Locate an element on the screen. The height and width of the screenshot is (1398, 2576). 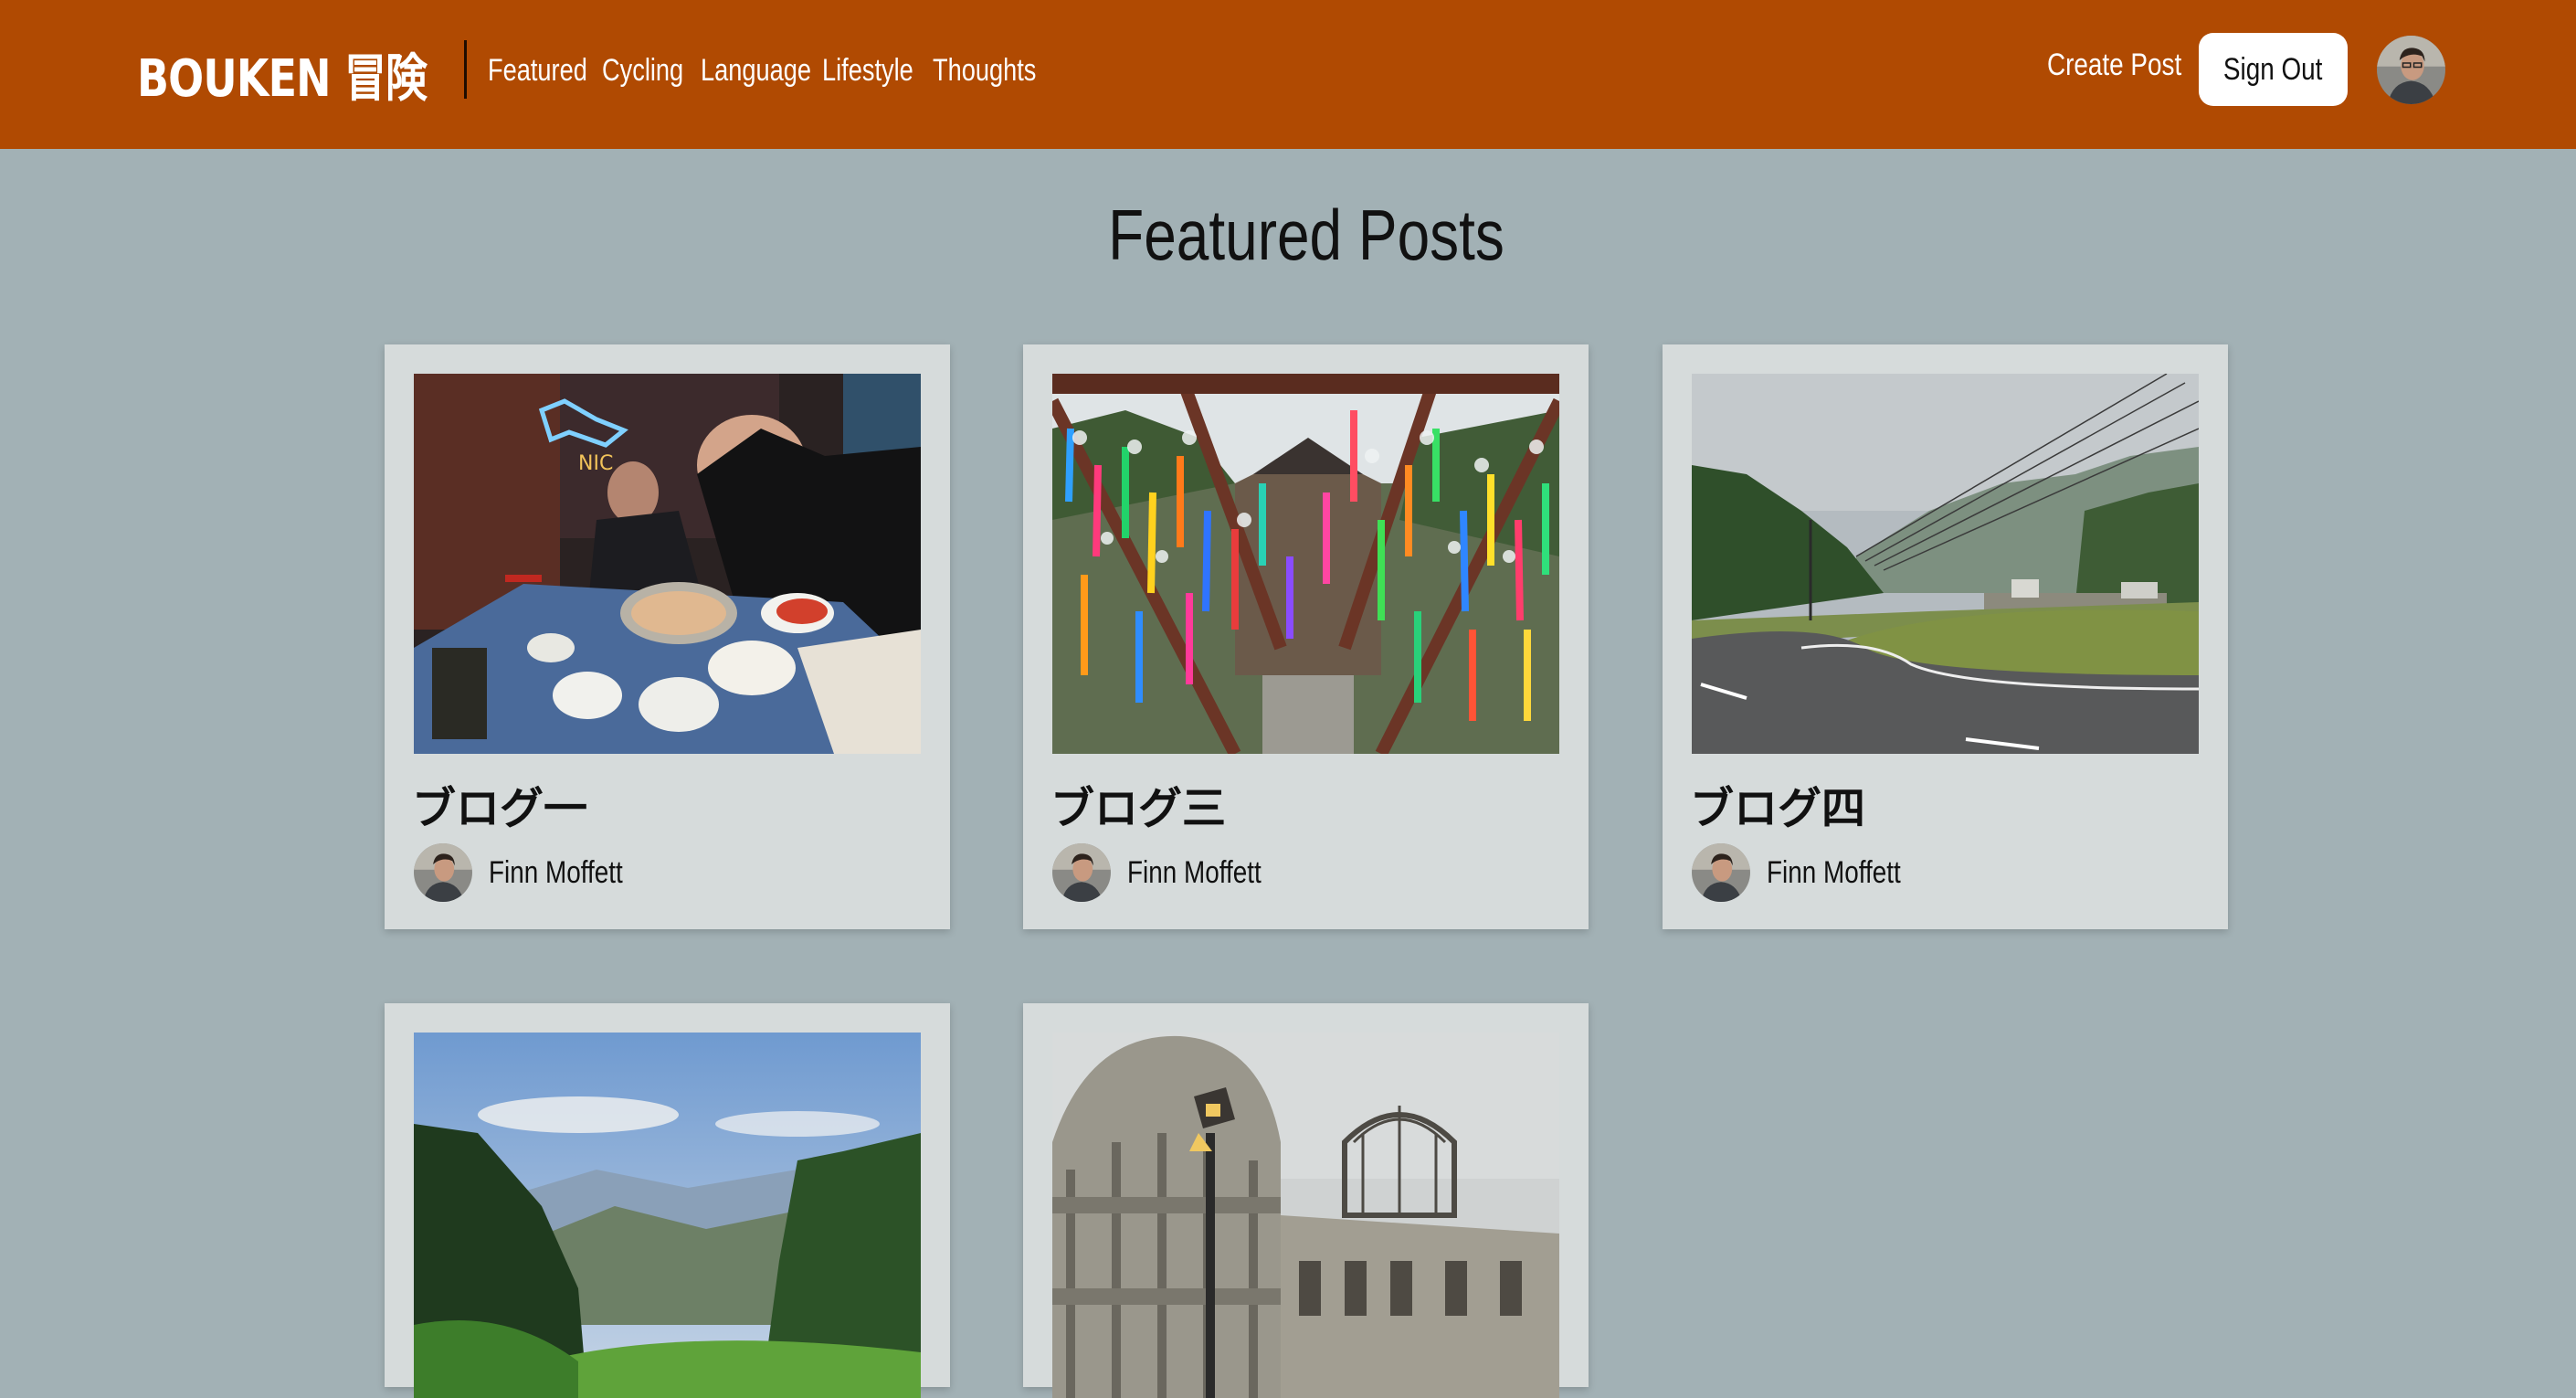
user-avatar is located at coordinates (2411, 70).